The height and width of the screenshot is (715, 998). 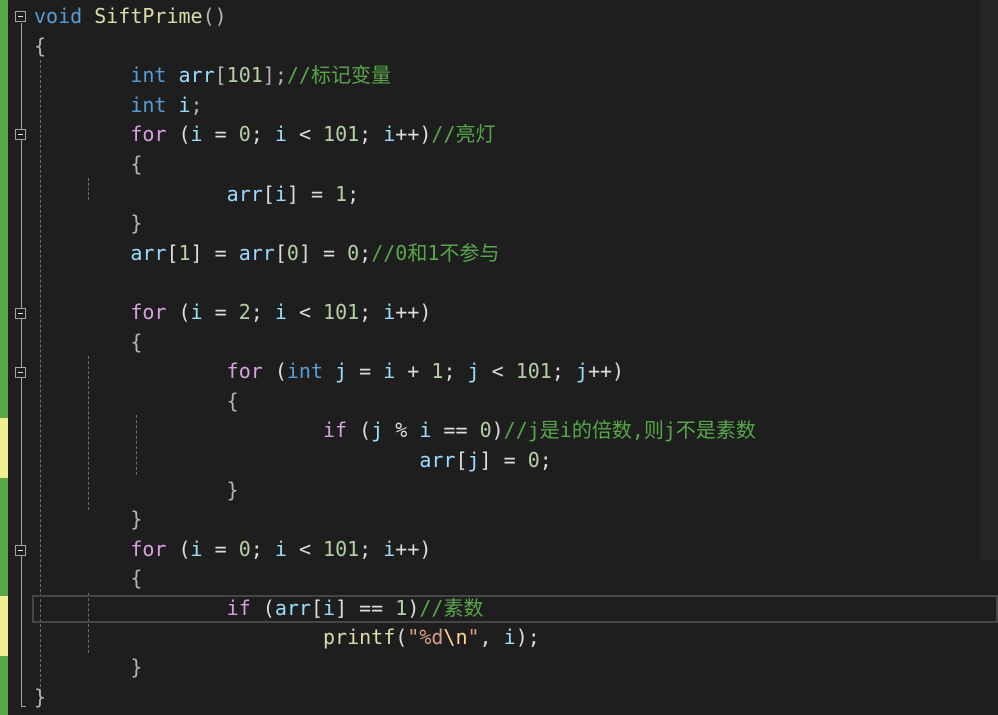 What do you see at coordinates (507, 135) in the screenshot?
I see `code-line-5: for (i = 0; i < 101; i++)//亮灯` at bounding box center [507, 135].